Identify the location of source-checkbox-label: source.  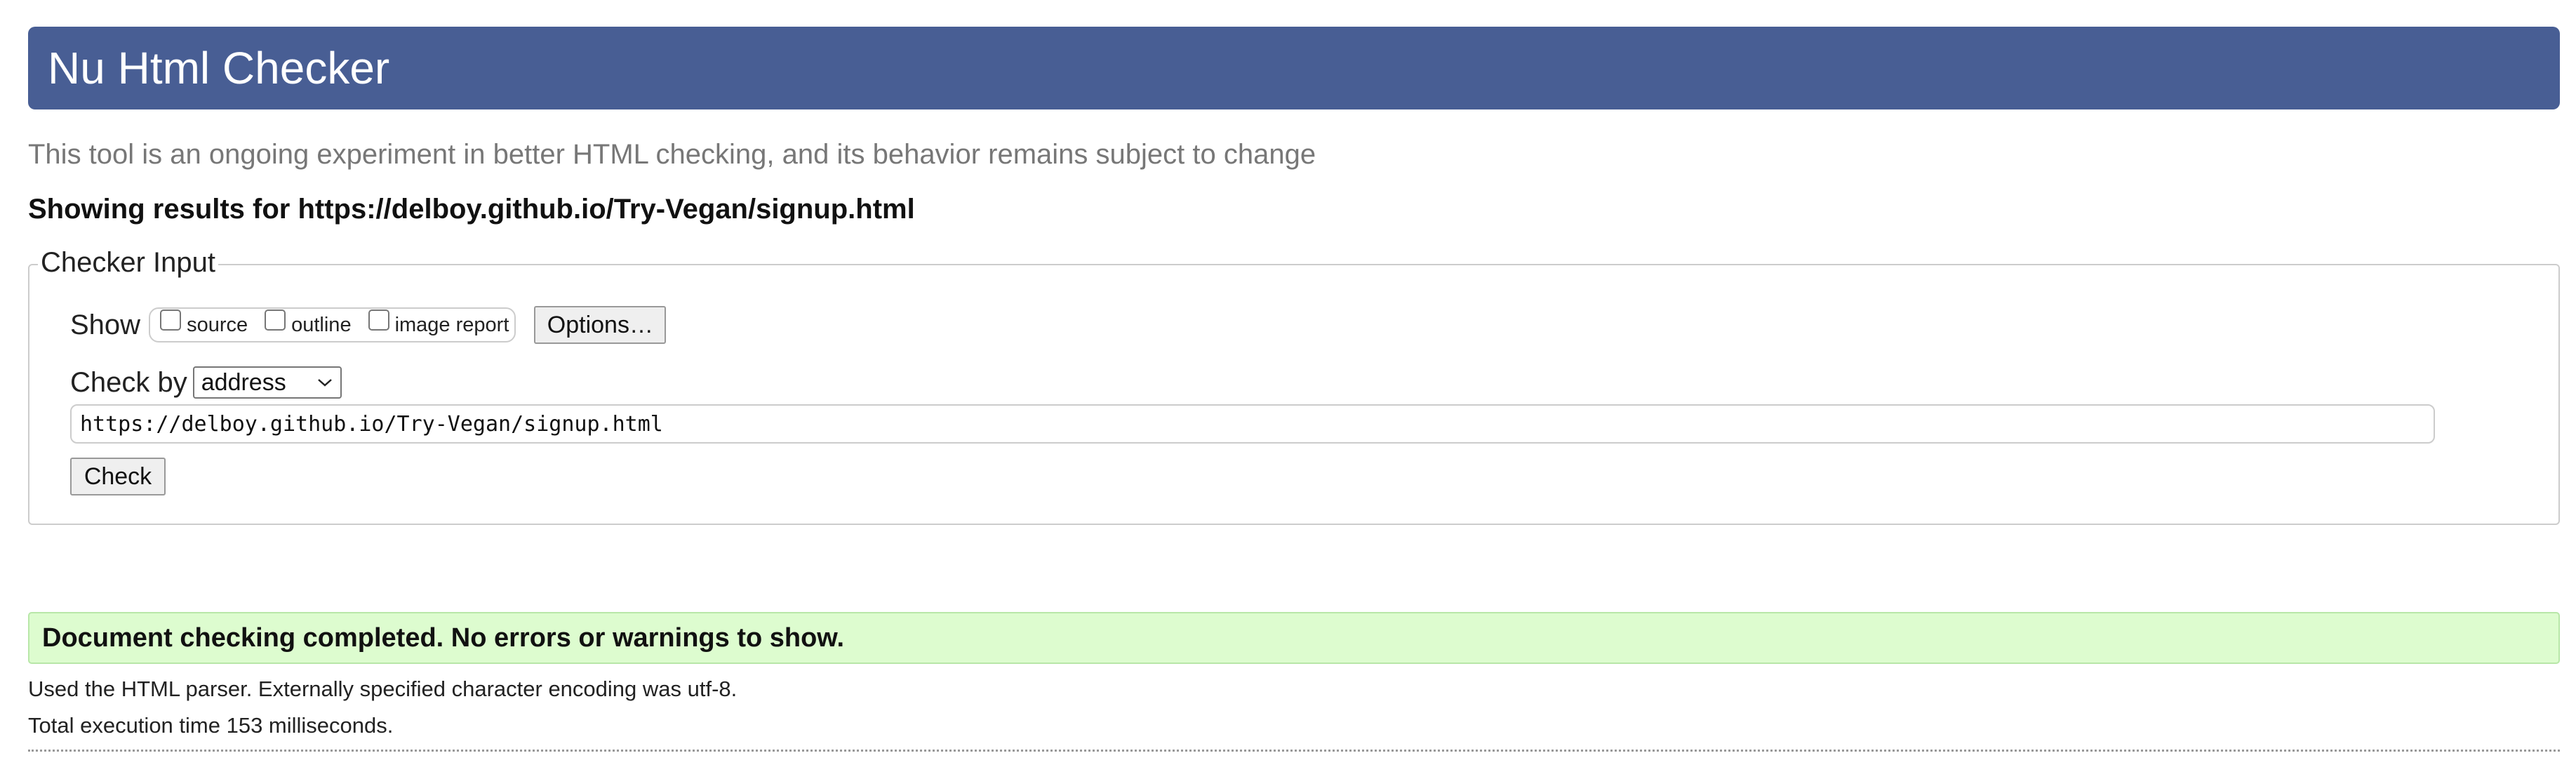
(217, 324).